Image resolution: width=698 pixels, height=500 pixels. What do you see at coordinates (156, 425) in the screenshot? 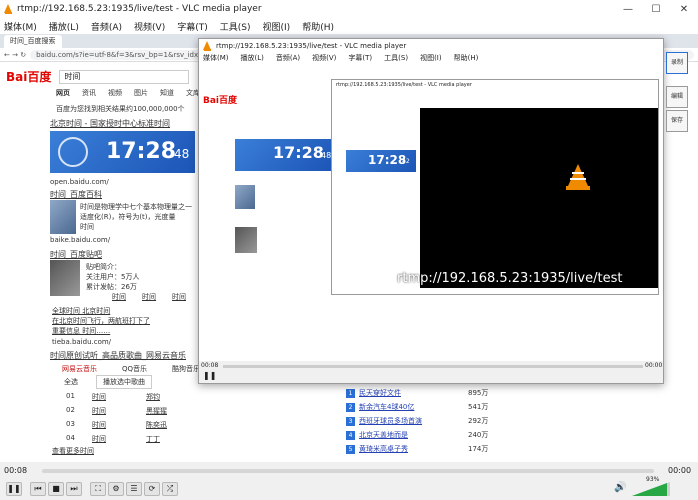
I see `music-row-3-artist: 陈奕迅` at bounding box center [156, 425].